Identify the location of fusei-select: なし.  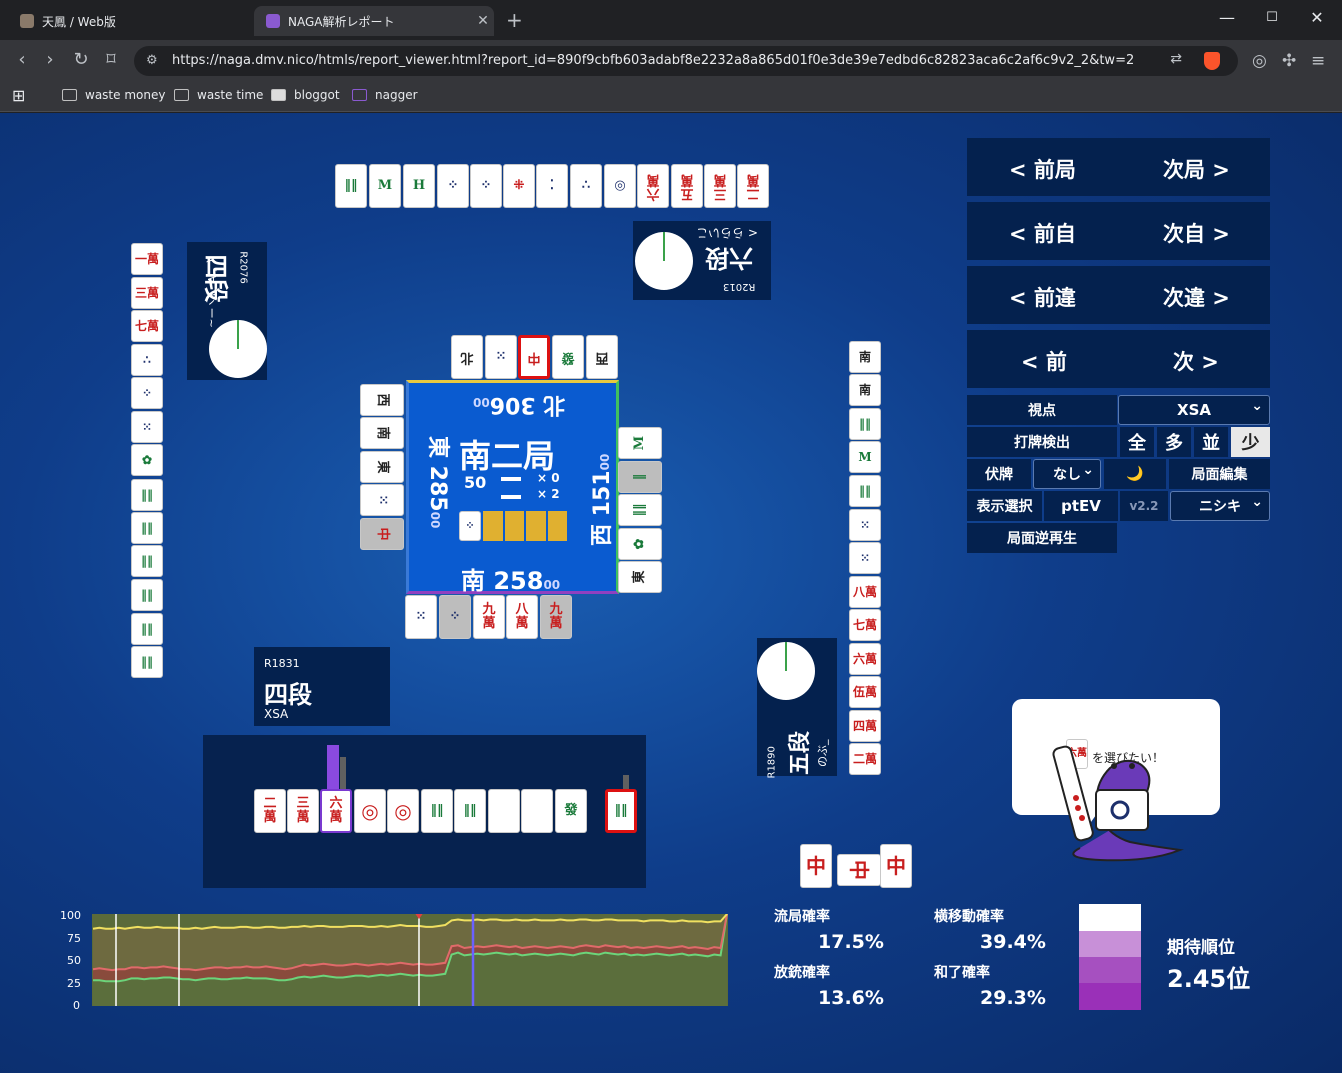
(1067, 474).